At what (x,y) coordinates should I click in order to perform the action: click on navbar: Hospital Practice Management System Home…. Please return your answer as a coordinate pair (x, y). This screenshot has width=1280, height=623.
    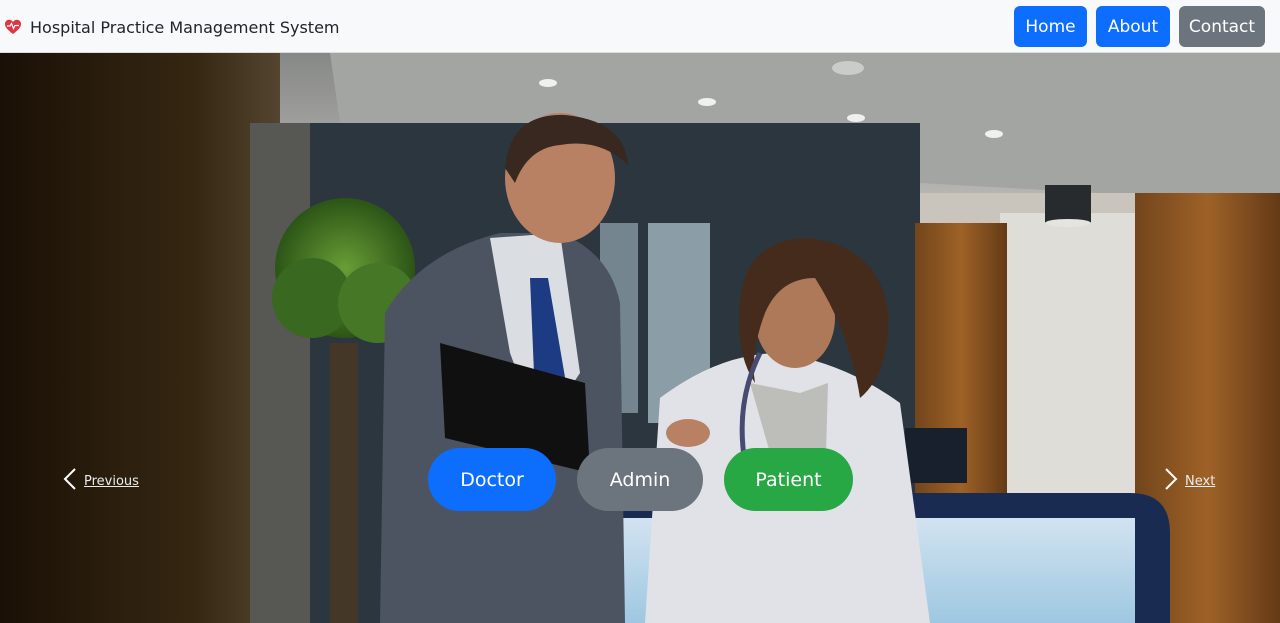
    Looking at the image, I should click on (640, 26).